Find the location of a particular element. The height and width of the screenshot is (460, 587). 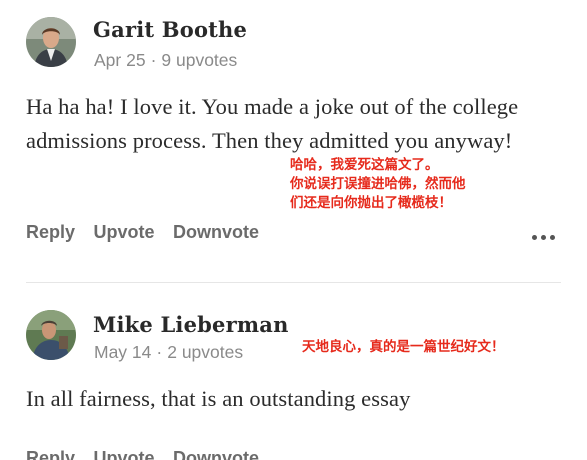

annotation-line: 们还是向你抛出了橄榄枝！ is located at coordinates (371, 203).